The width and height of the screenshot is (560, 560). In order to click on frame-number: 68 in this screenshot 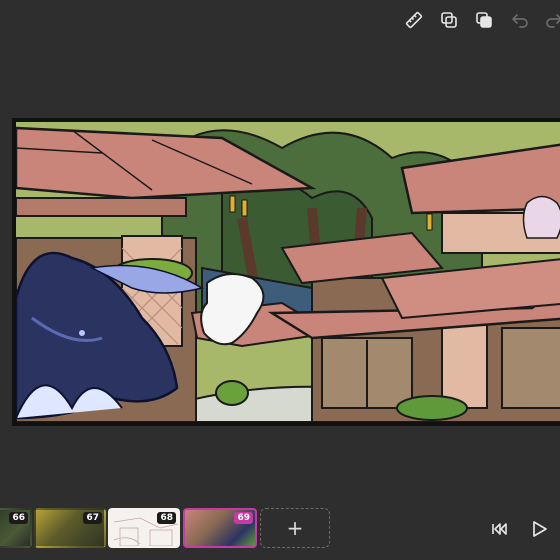, I will do `click(166, 518)`.